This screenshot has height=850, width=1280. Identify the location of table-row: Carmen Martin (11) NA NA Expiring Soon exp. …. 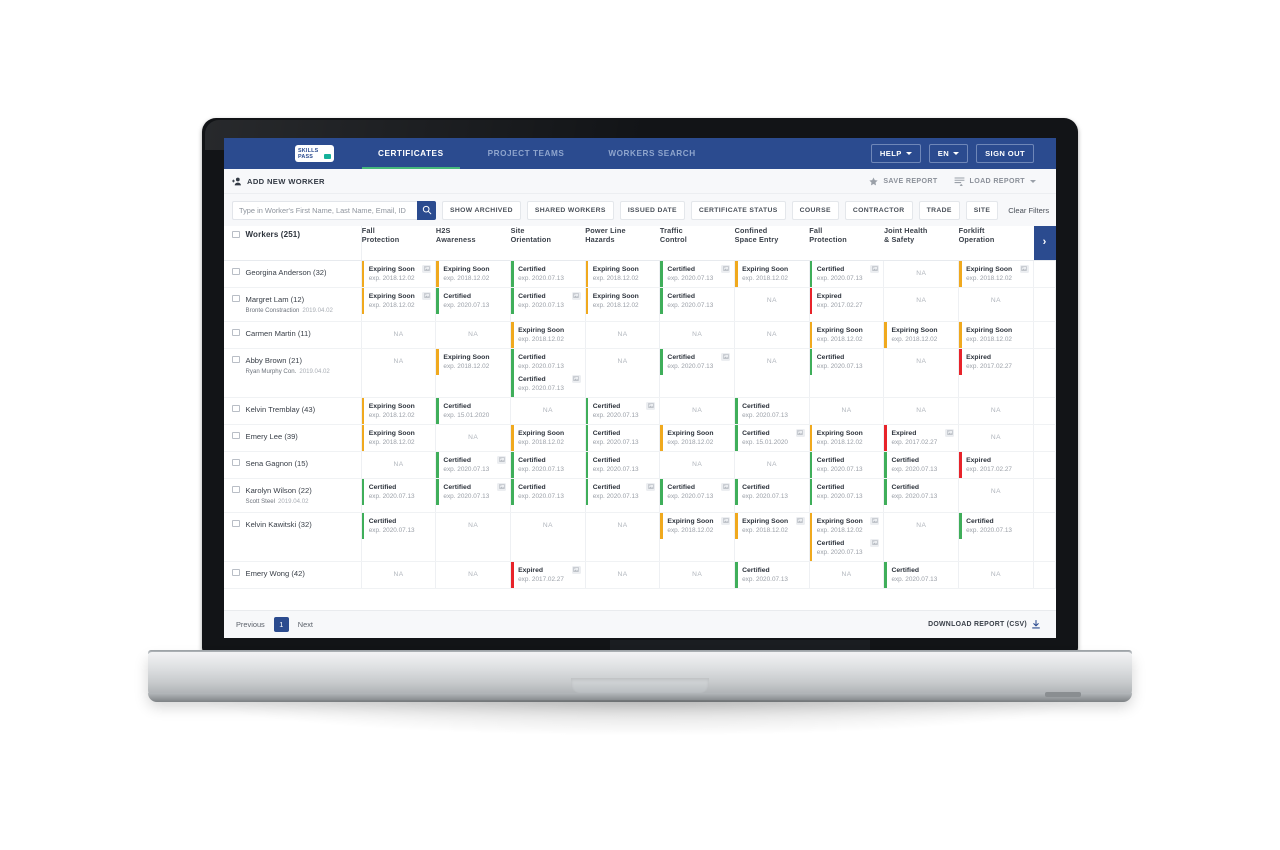
(640, 335).